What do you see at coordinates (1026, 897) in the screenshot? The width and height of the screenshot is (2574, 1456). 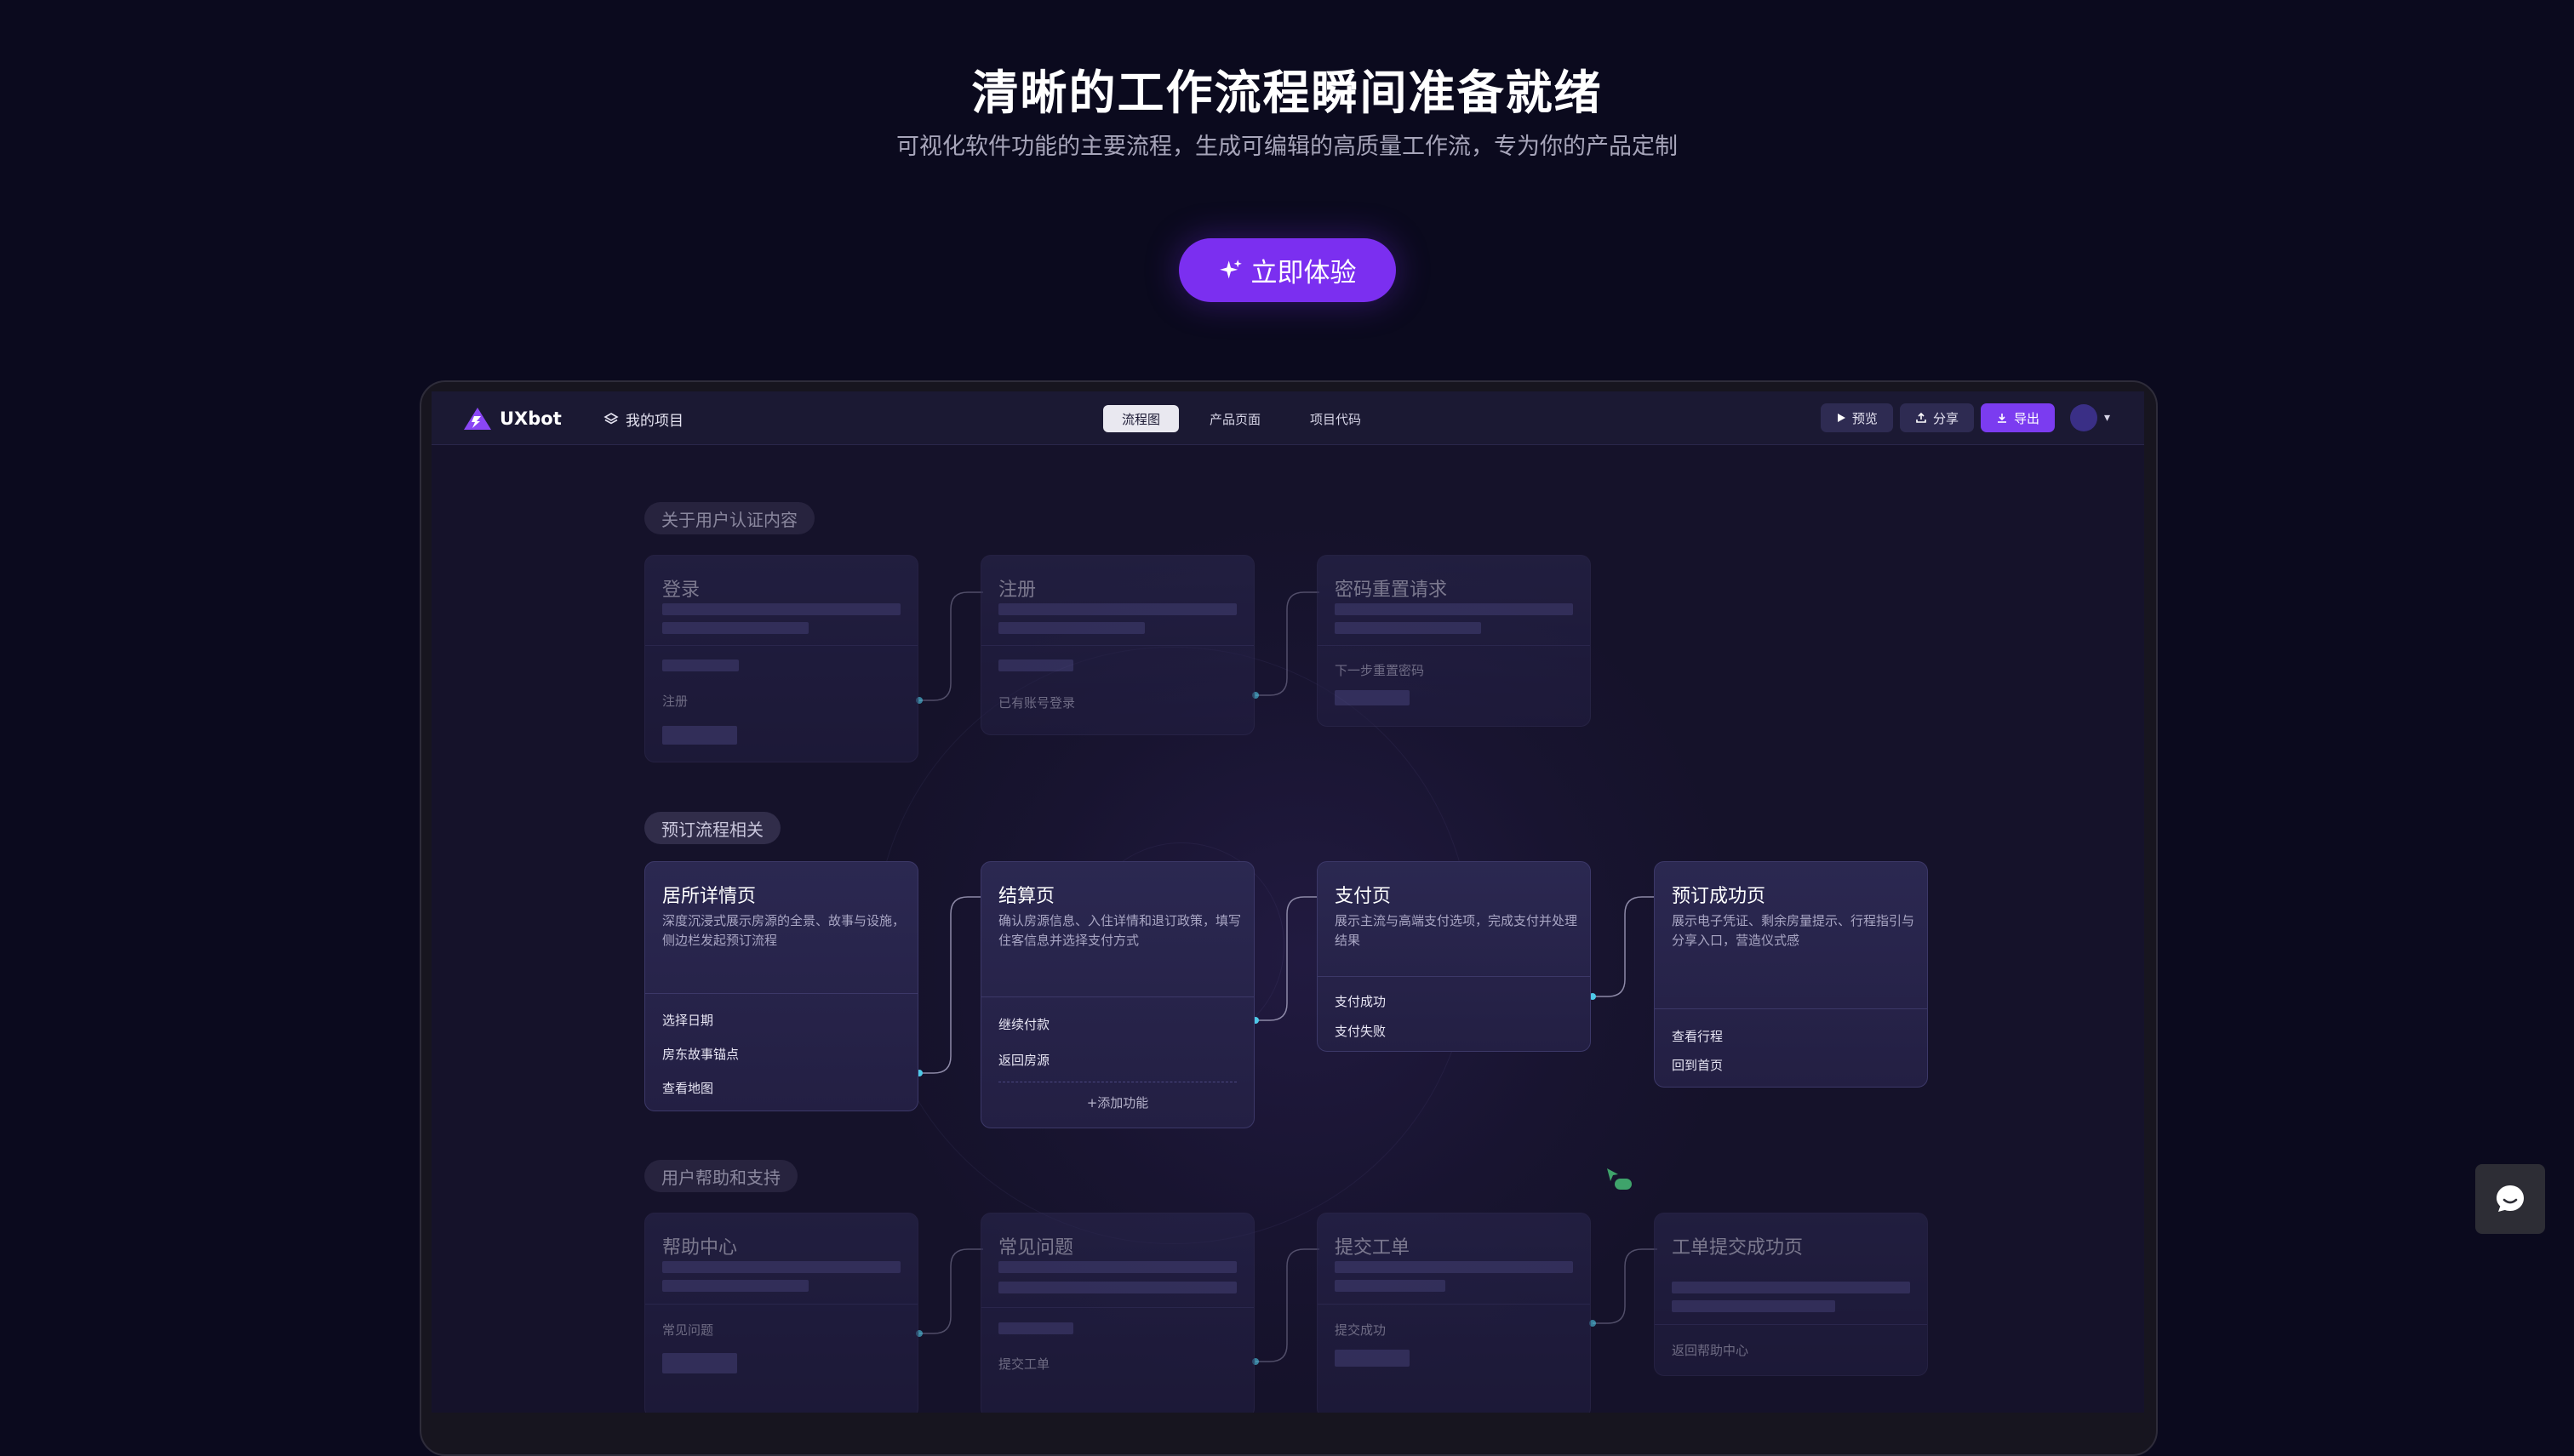 I see `card-title: 结算页` at bounding box center [1026, 897].